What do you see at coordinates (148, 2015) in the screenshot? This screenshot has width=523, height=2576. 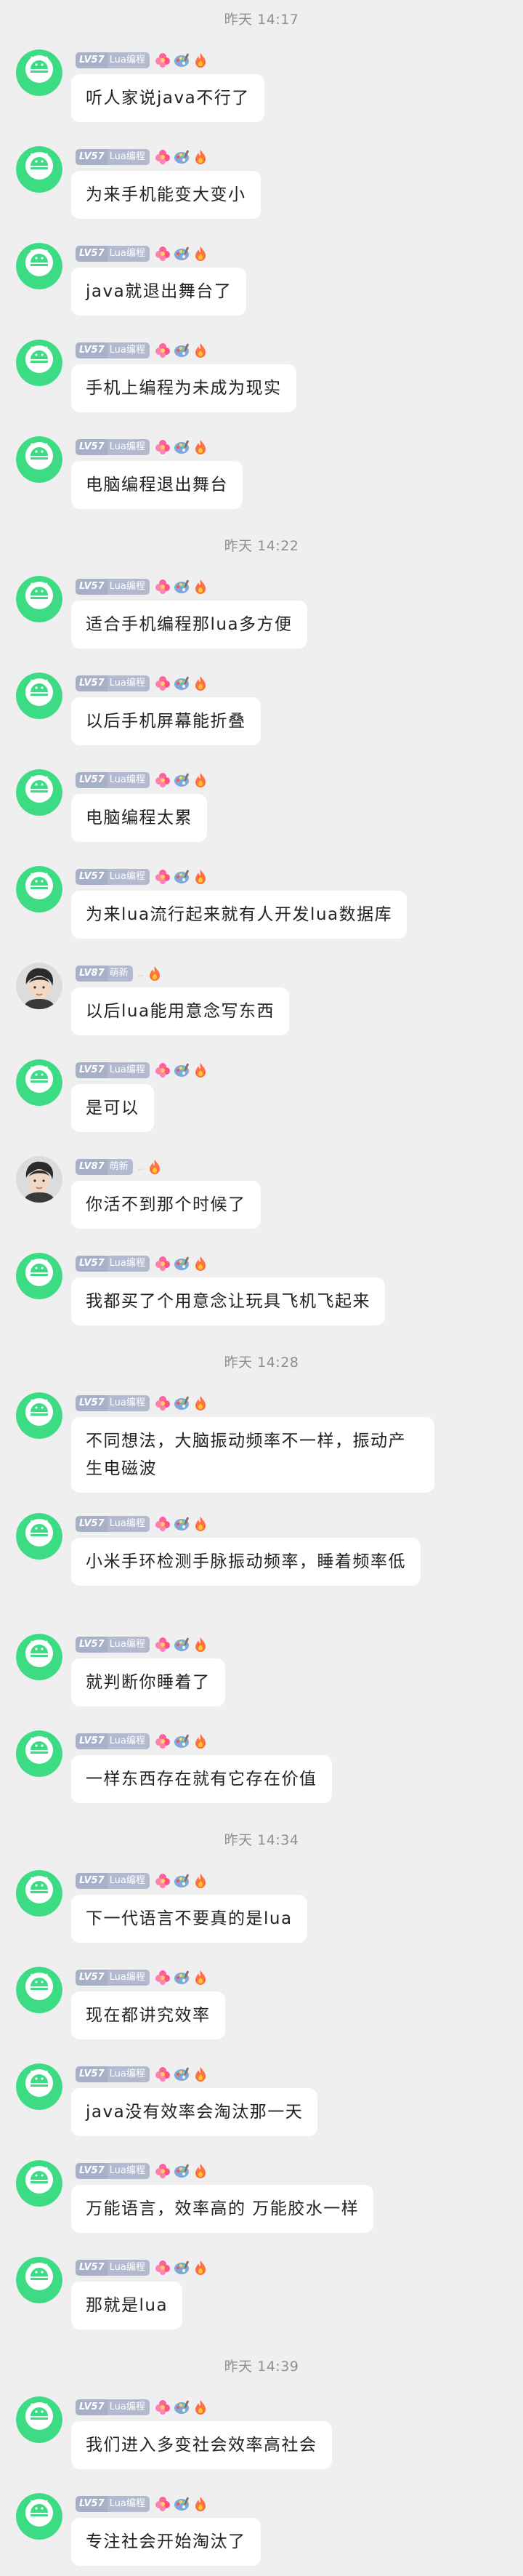 I see `message-bubble: 现在都讲究效率` at bounding box center [148, 2015].